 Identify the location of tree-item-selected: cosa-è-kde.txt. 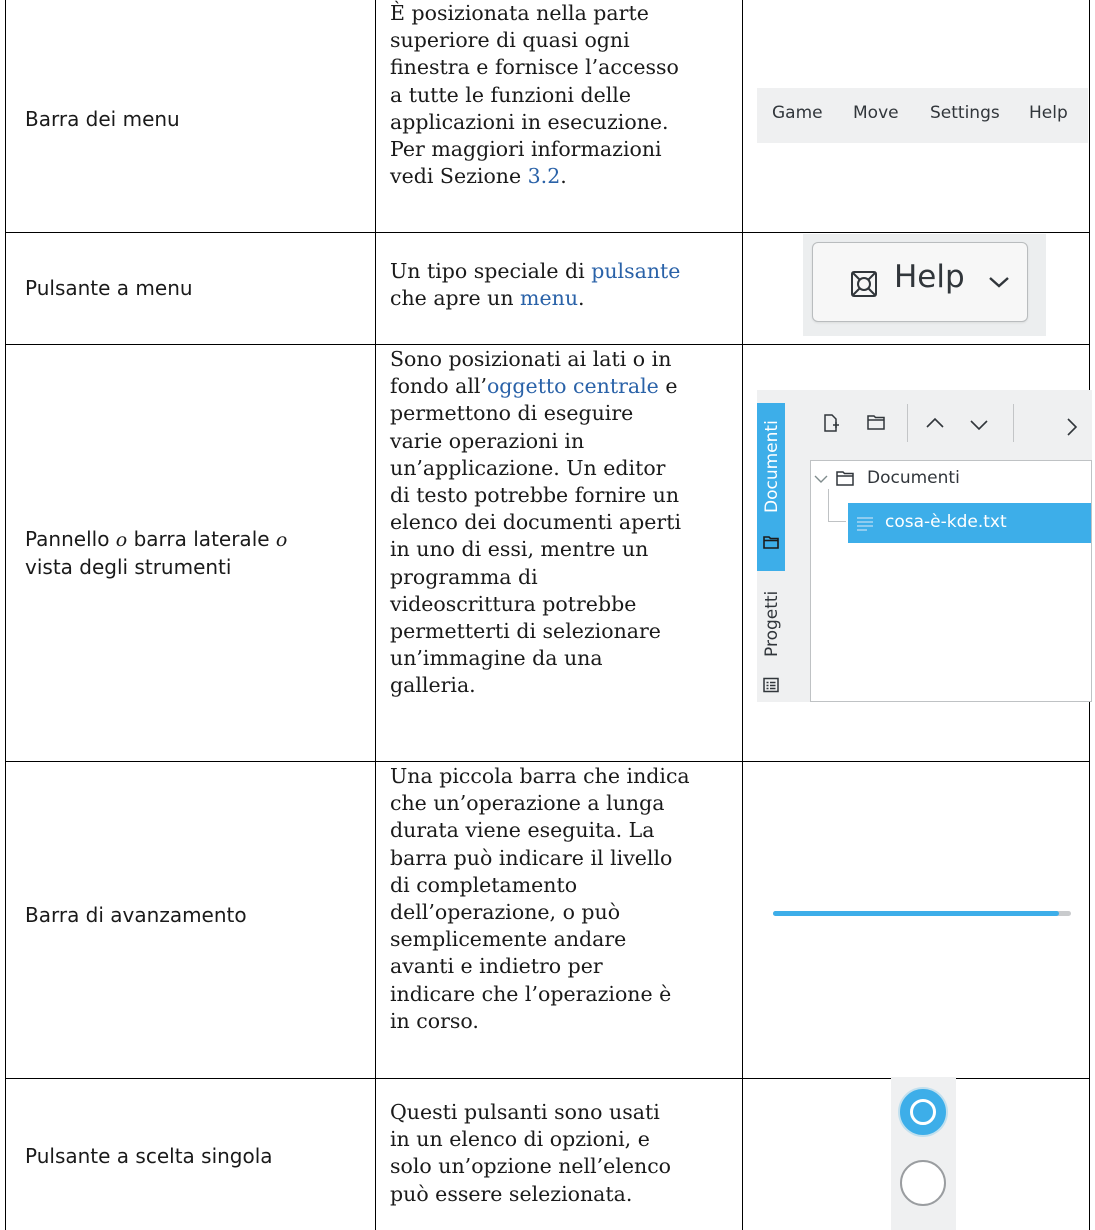
(969, 523).